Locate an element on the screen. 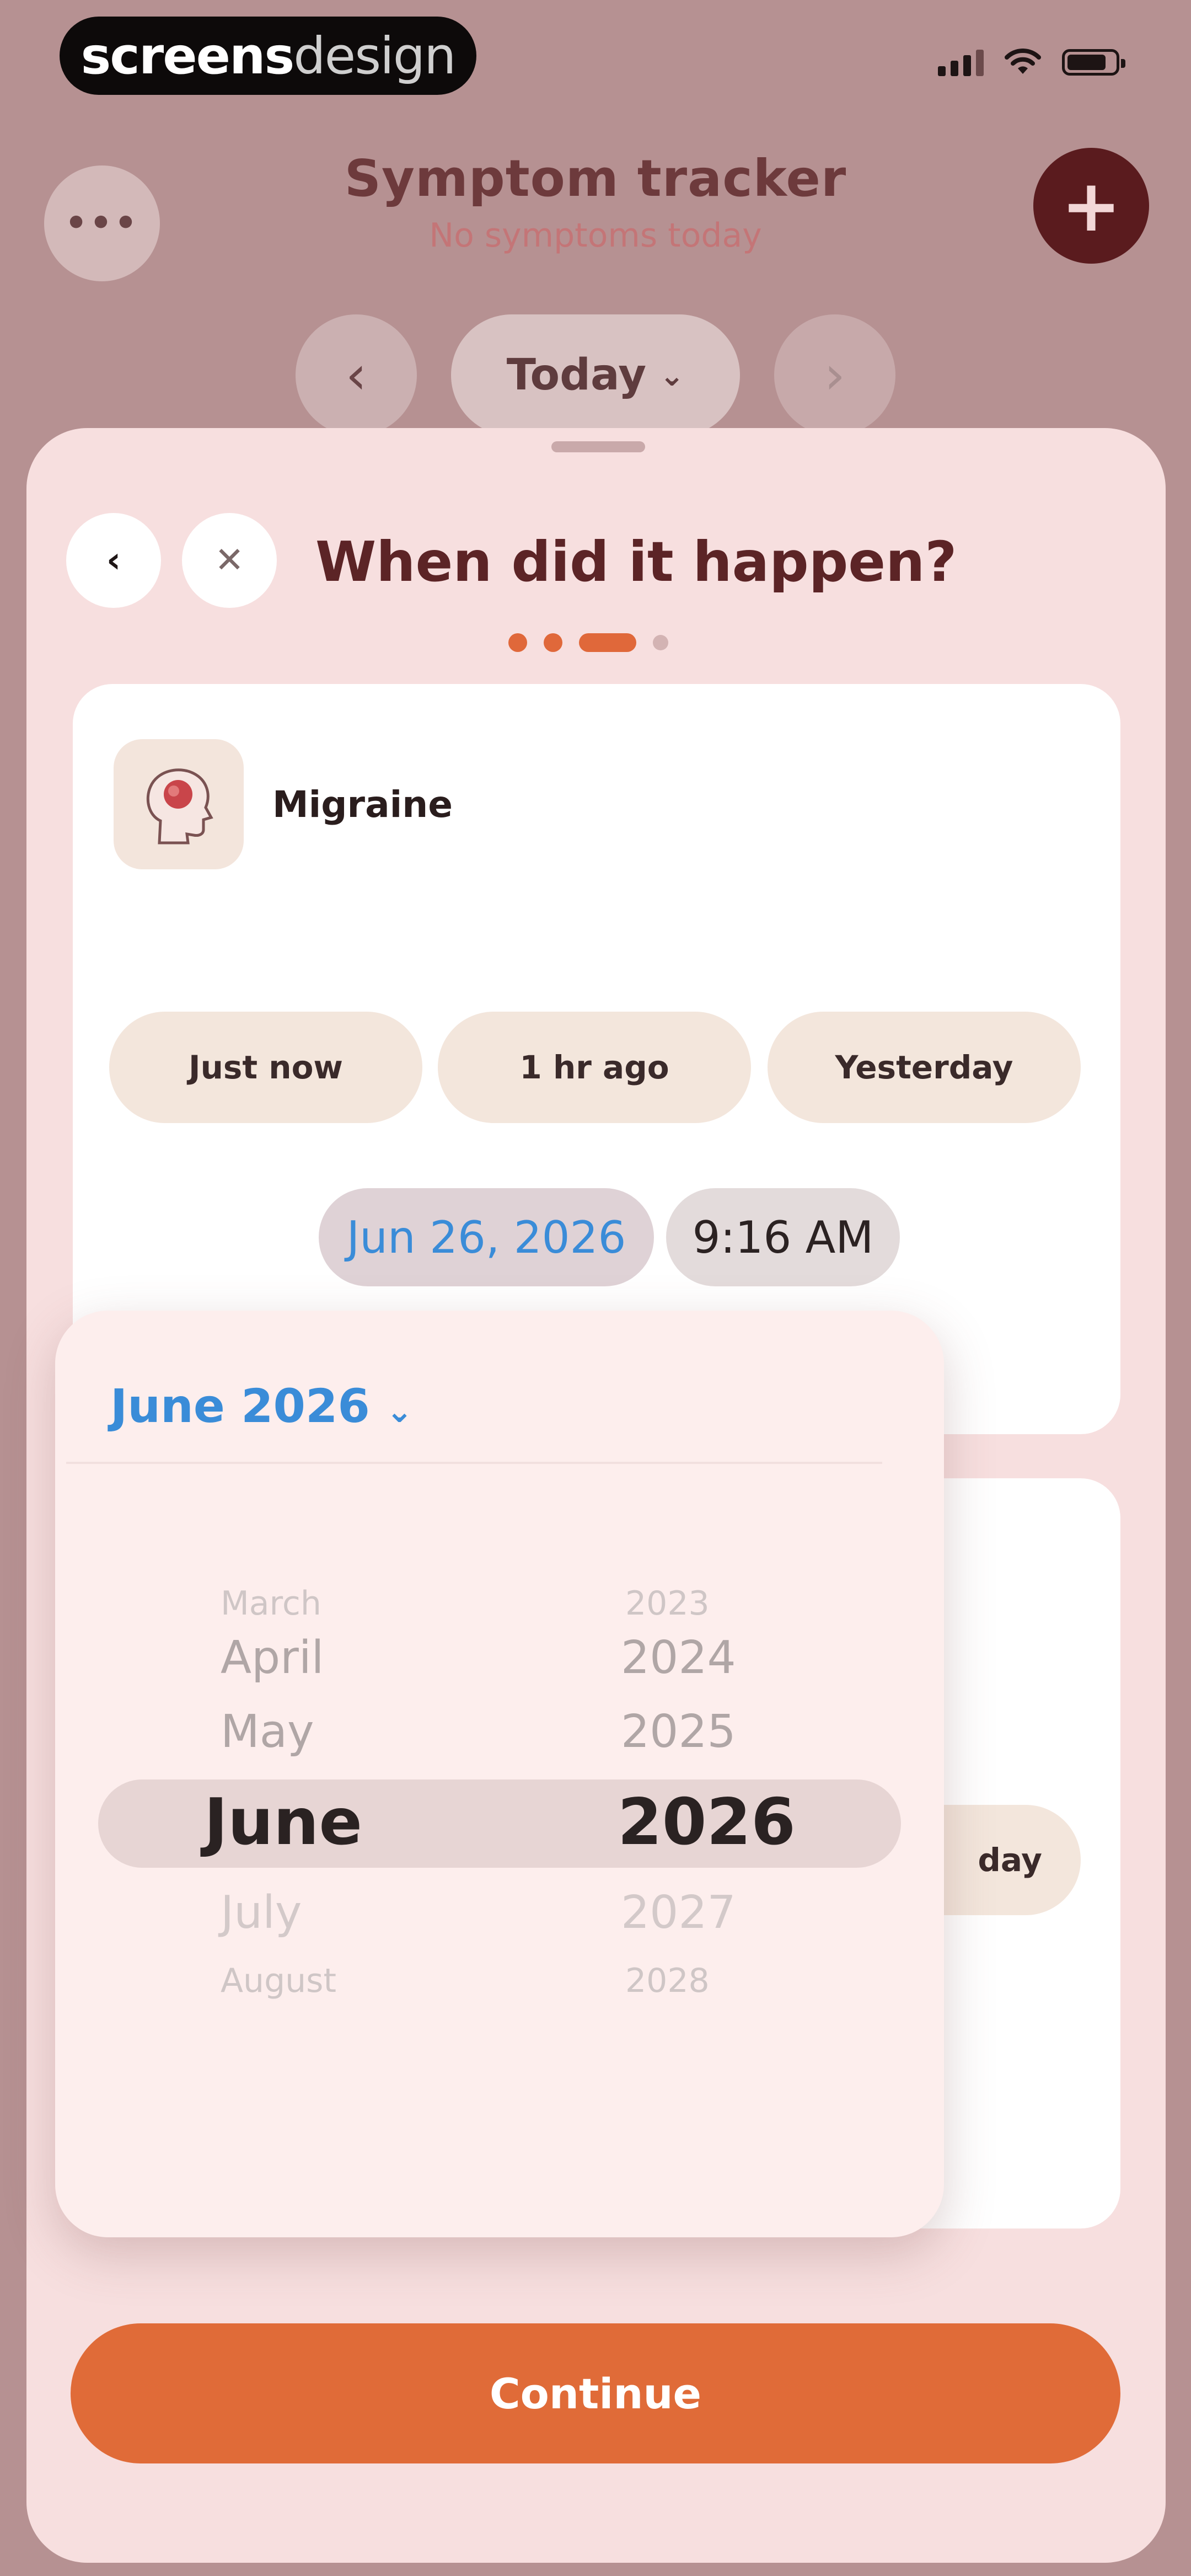 This screenshot has height=2576, width=1191. step-progress-indicator is located at coordinates (588, 642).